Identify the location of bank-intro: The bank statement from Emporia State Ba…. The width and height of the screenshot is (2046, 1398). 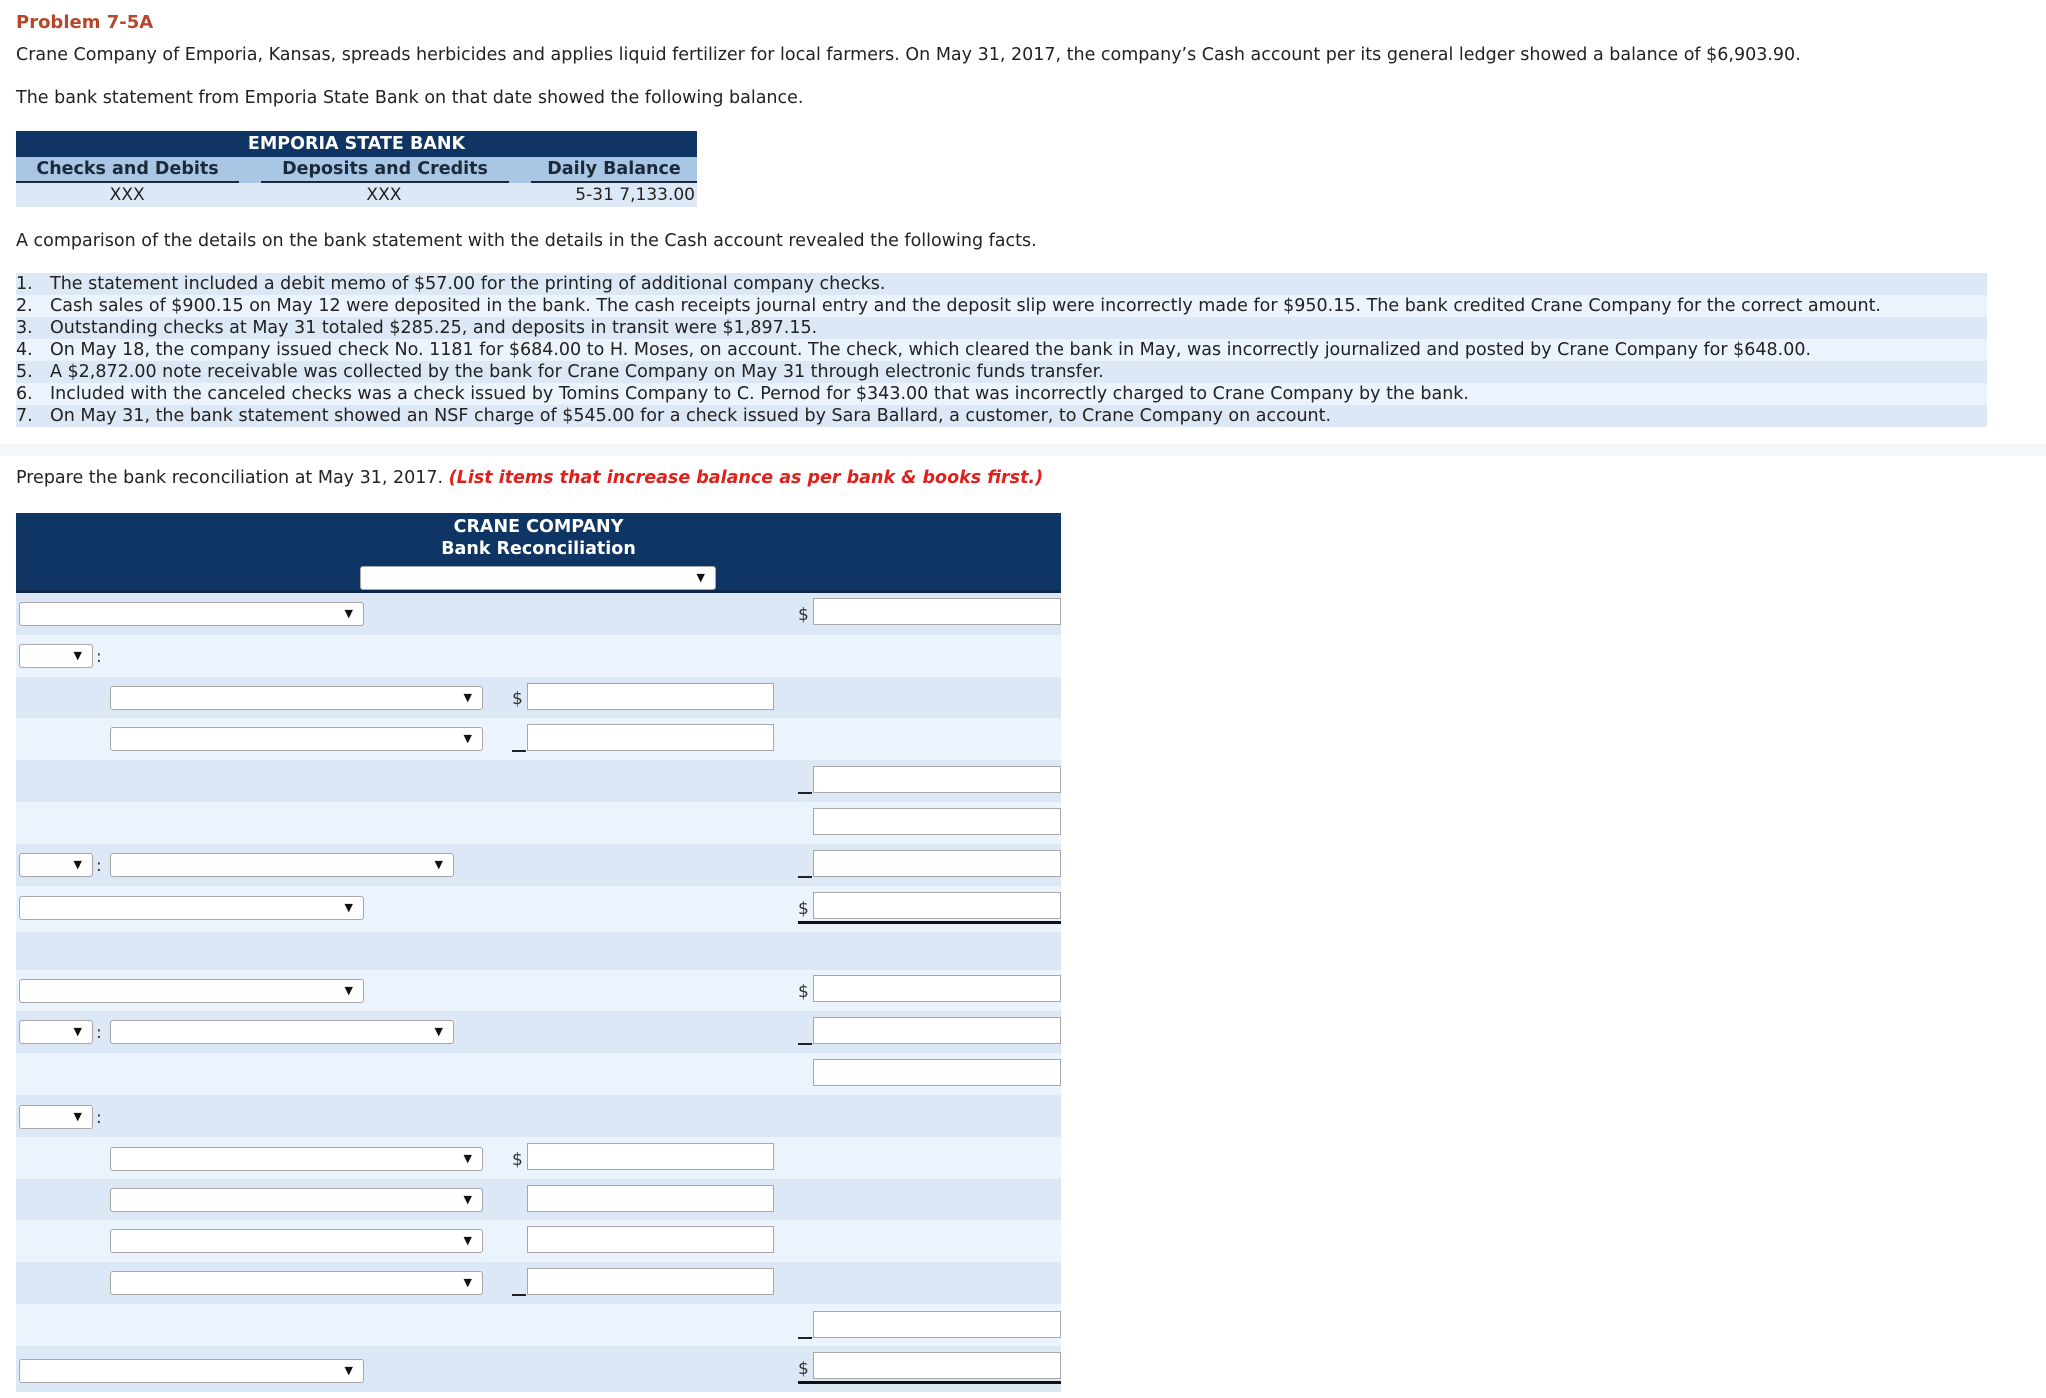
(410, 98).